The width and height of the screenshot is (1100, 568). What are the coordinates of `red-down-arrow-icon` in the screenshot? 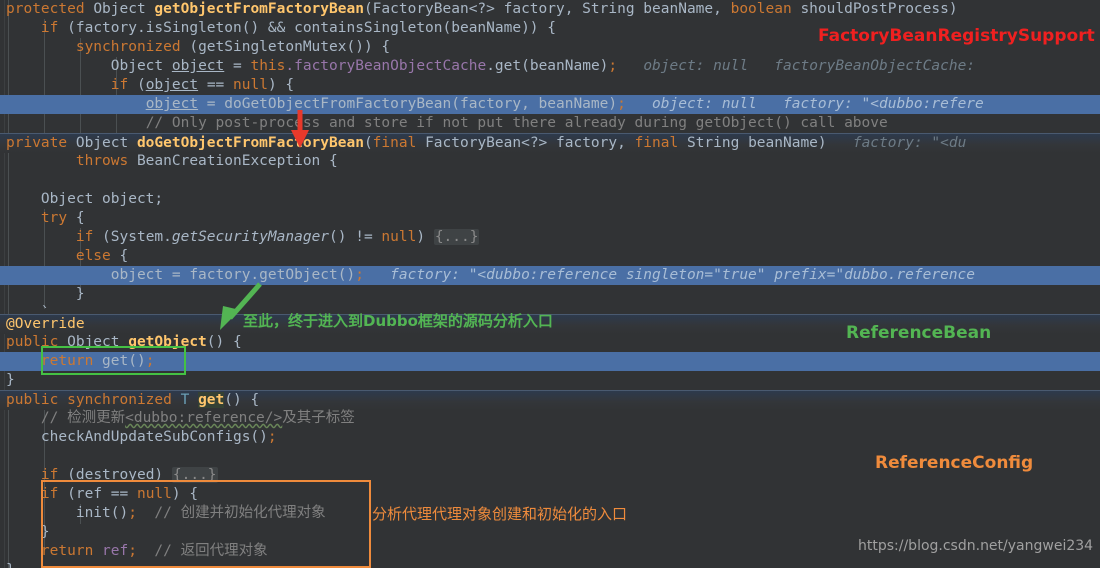 It's located at (300, 129).